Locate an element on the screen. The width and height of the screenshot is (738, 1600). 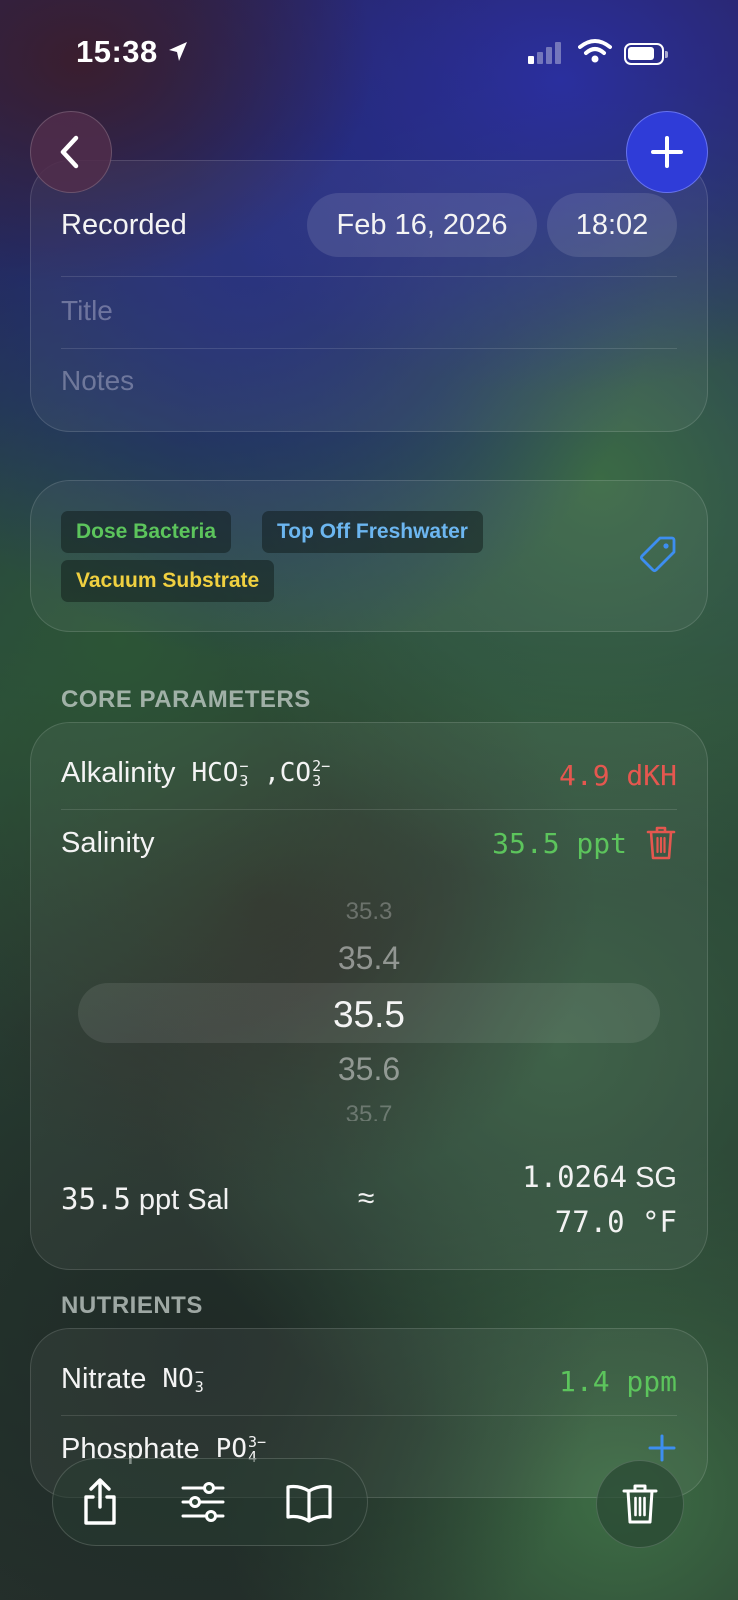
delete-salinity-button is located at coordinates (661, 845).